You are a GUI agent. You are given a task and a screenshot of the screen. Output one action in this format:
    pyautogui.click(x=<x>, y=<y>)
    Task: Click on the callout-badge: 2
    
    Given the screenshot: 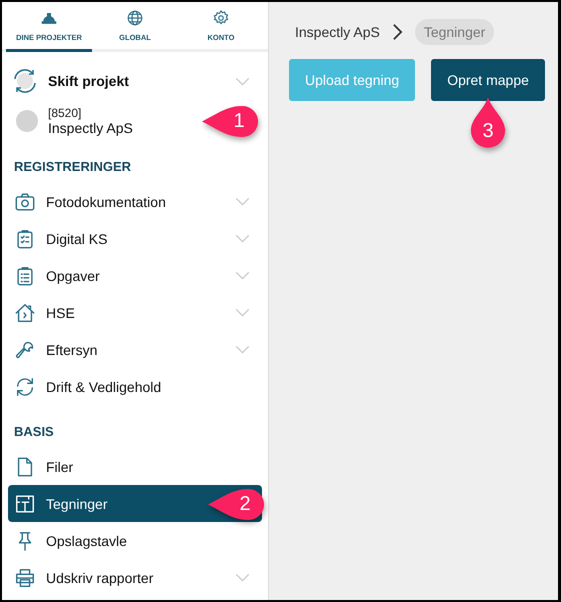 What is the action you would take?
    pyautogui.click(x=237, y=504)
    